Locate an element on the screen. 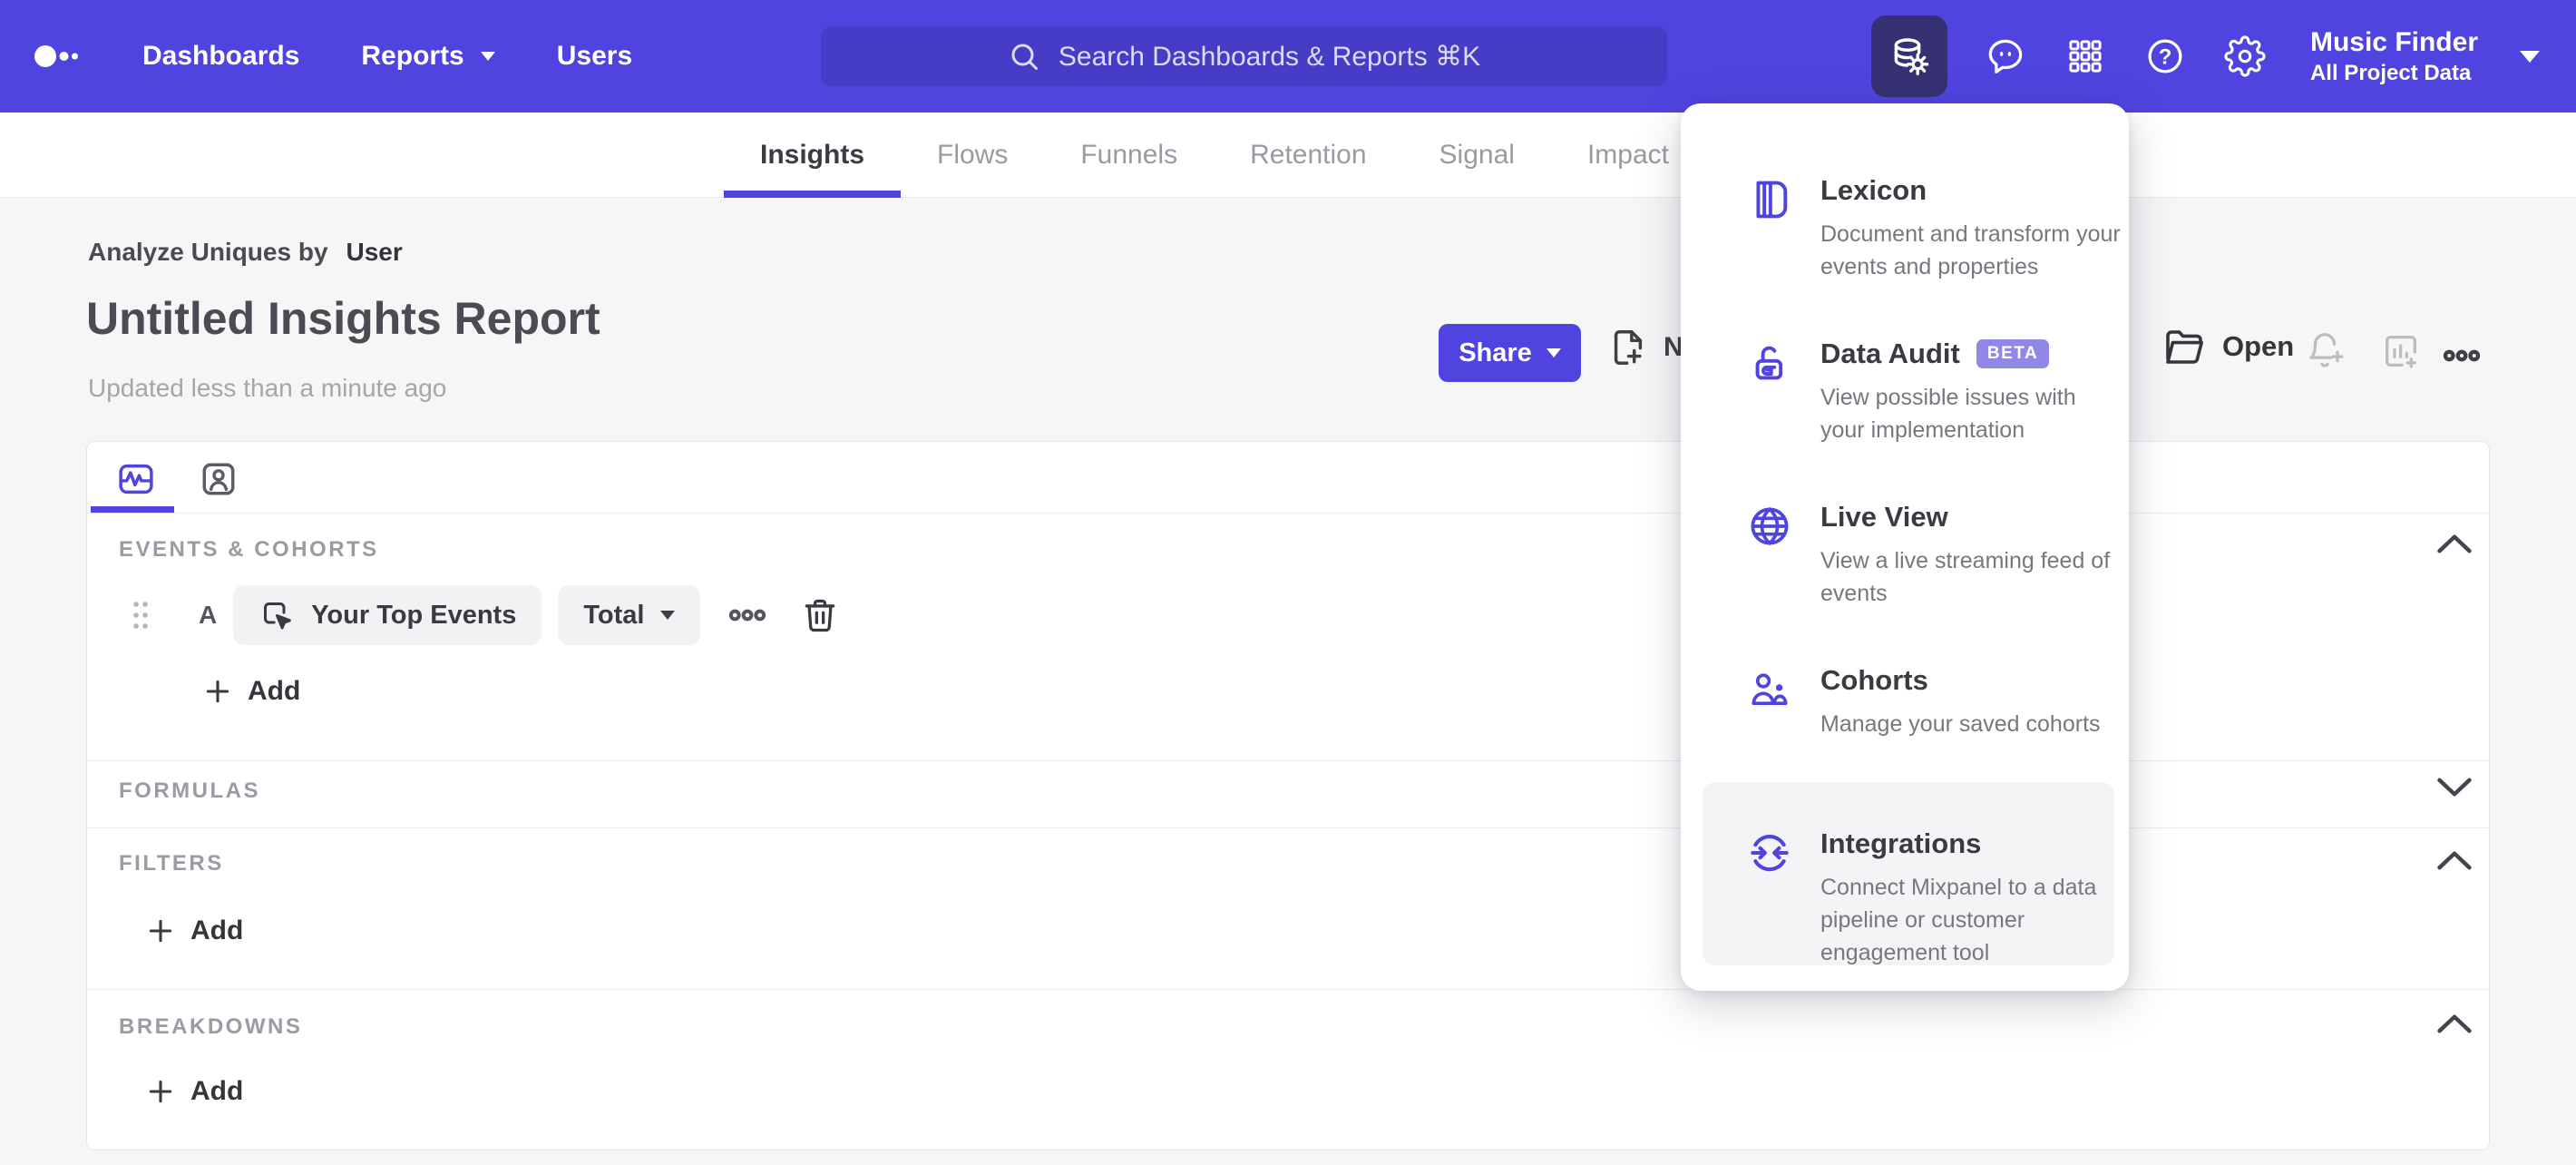  bell-plus-icon is located at coordinates (2325, 351).